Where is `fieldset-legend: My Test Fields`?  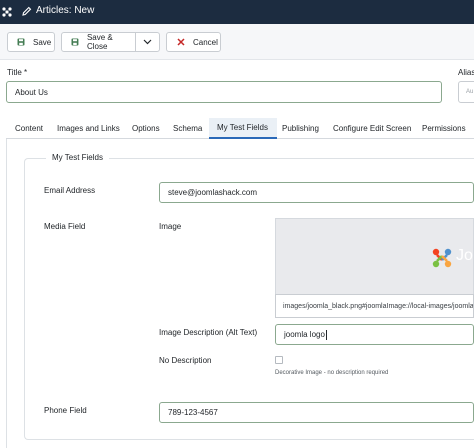
fieldset-legend: My Test Fields is located at coordinates (77, 157).